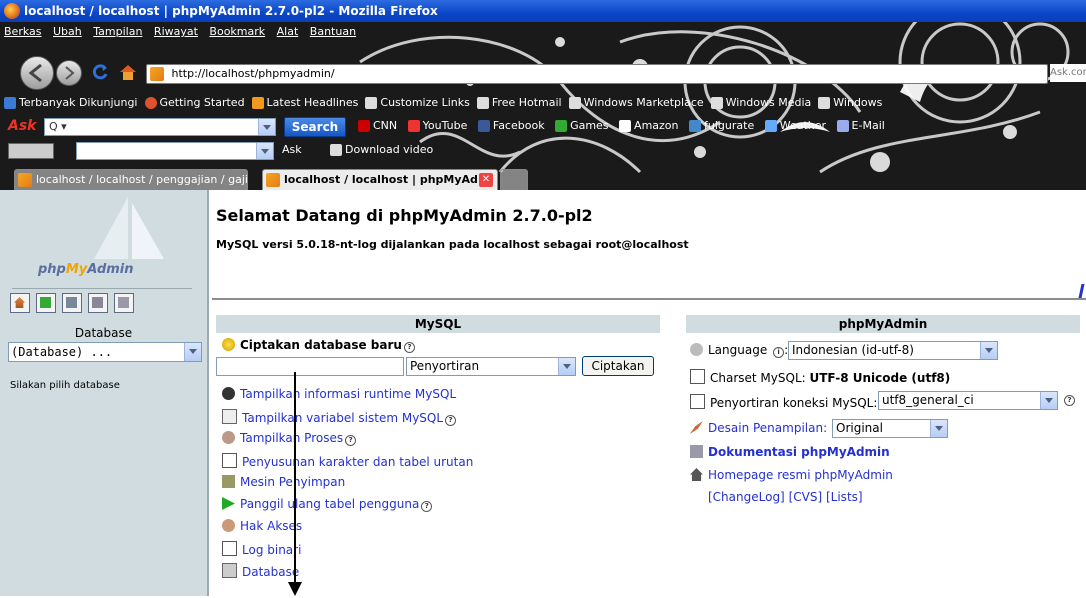 The width and height of the screenshot is (1086, 598). I want to click on menu-bookmark: Bookmark, so click(237, 31).